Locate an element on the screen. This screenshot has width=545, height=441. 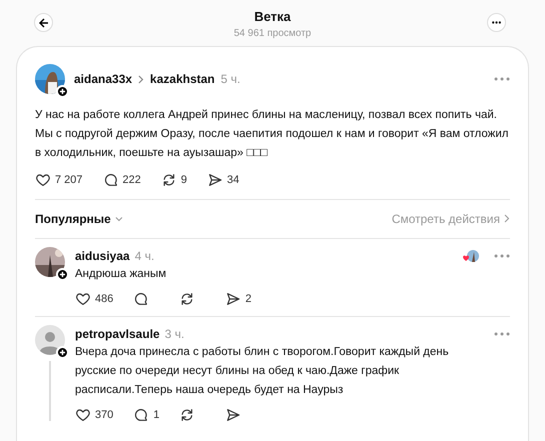
more-button is located at coordinates (496, 22).